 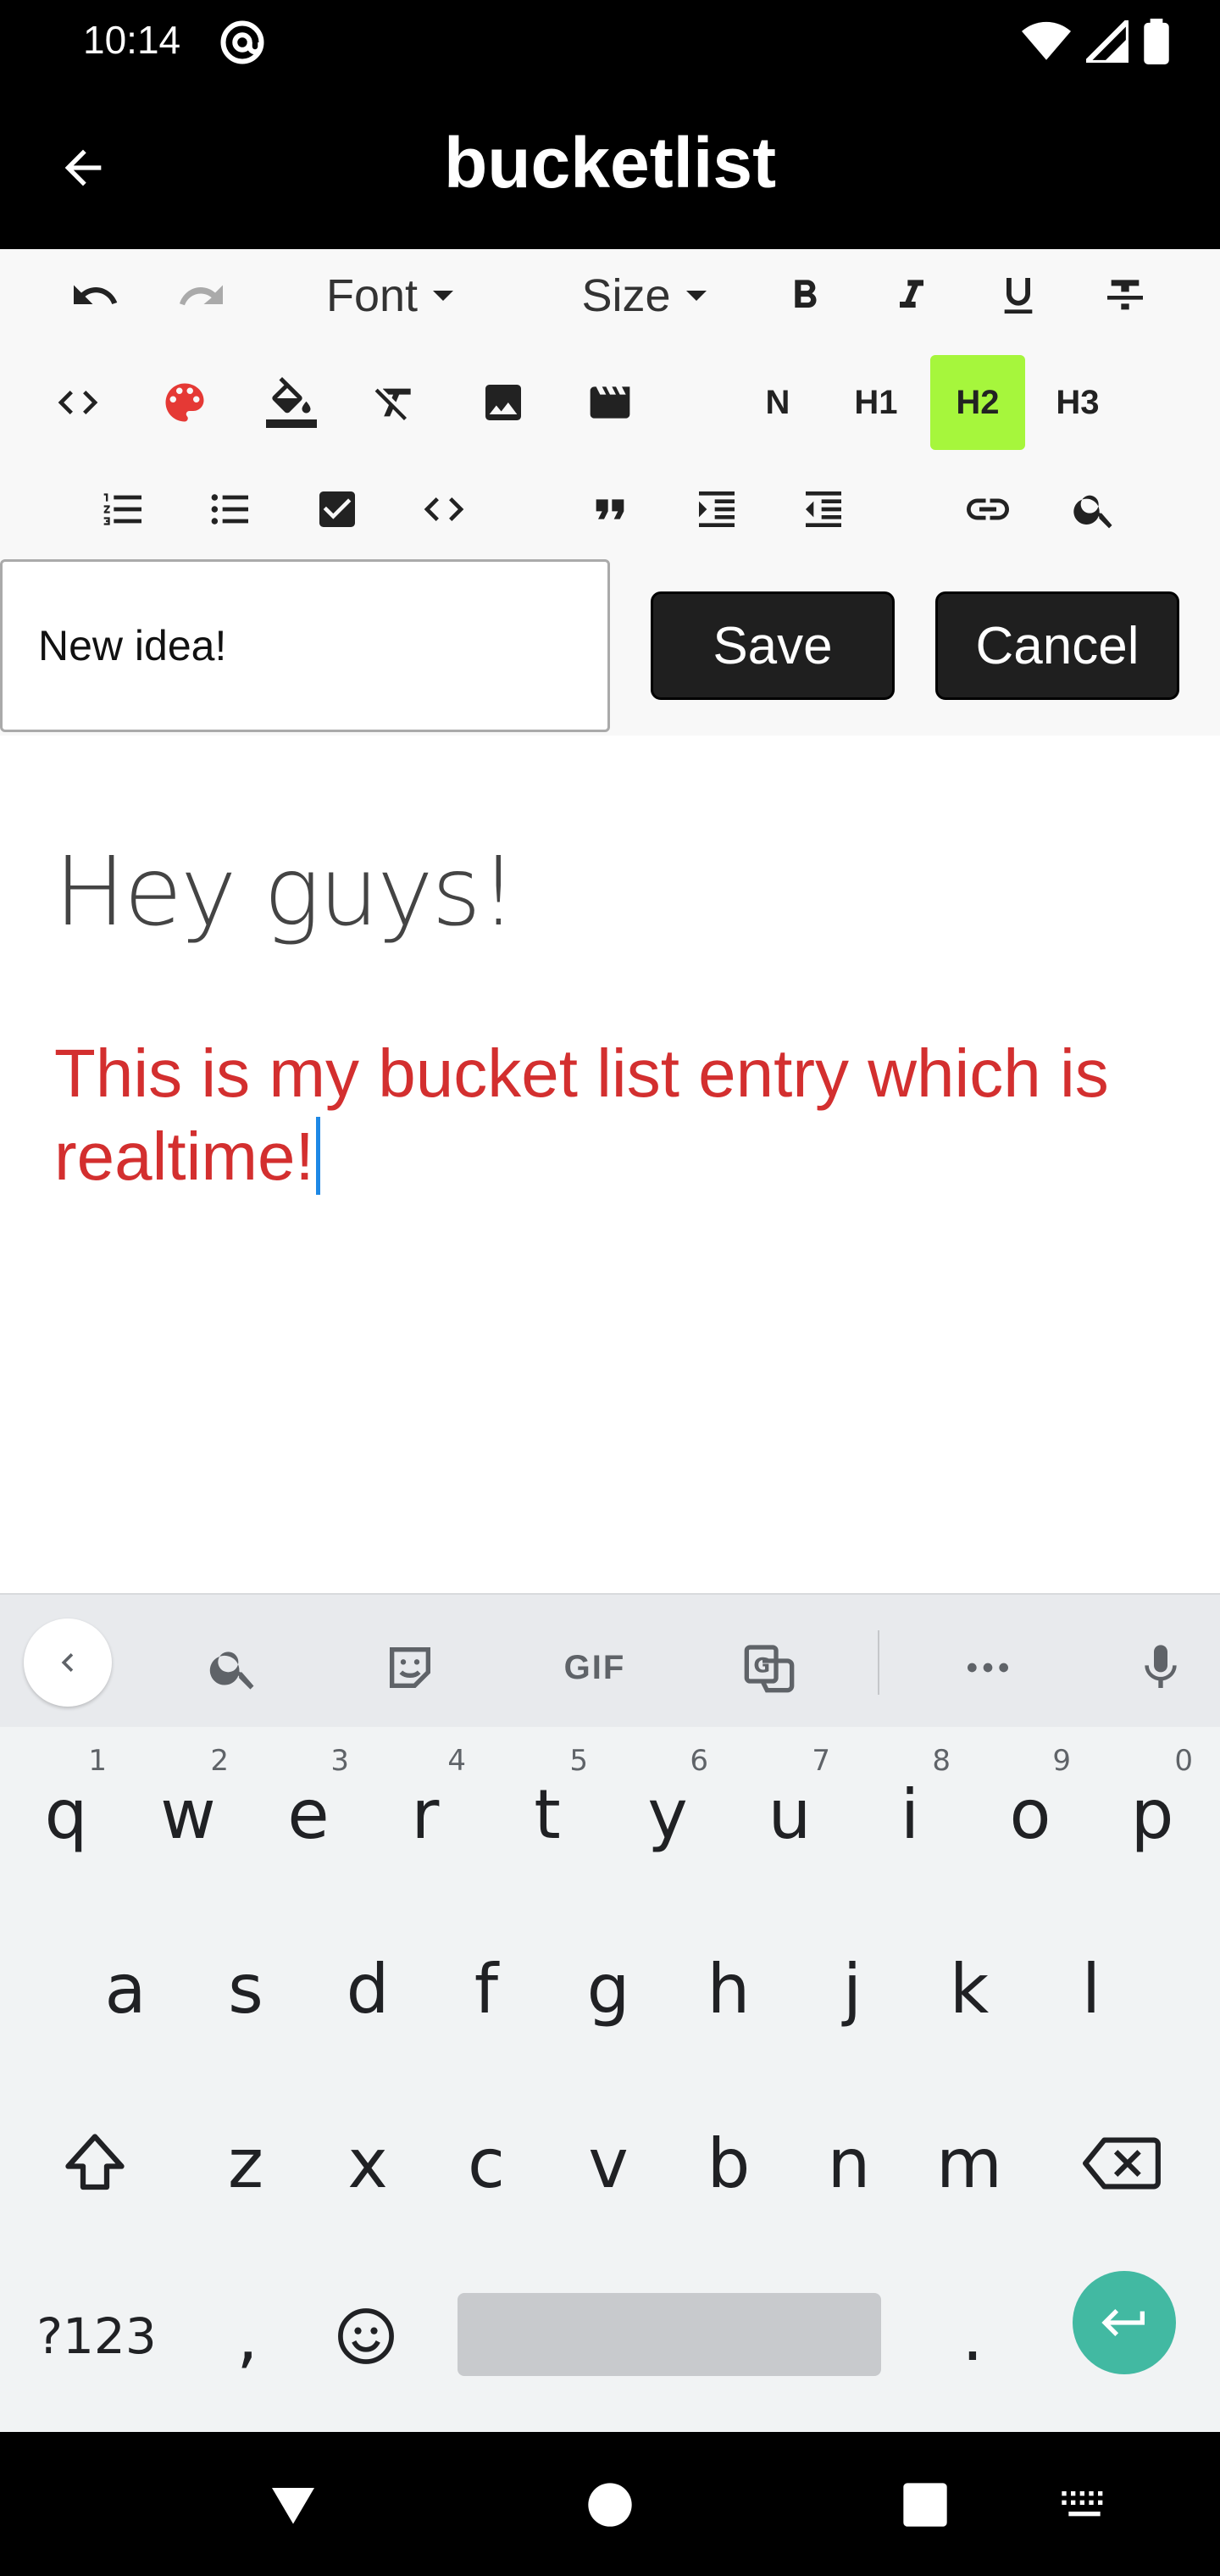 I want to click on underline-button, so click(x=1018, y=295).